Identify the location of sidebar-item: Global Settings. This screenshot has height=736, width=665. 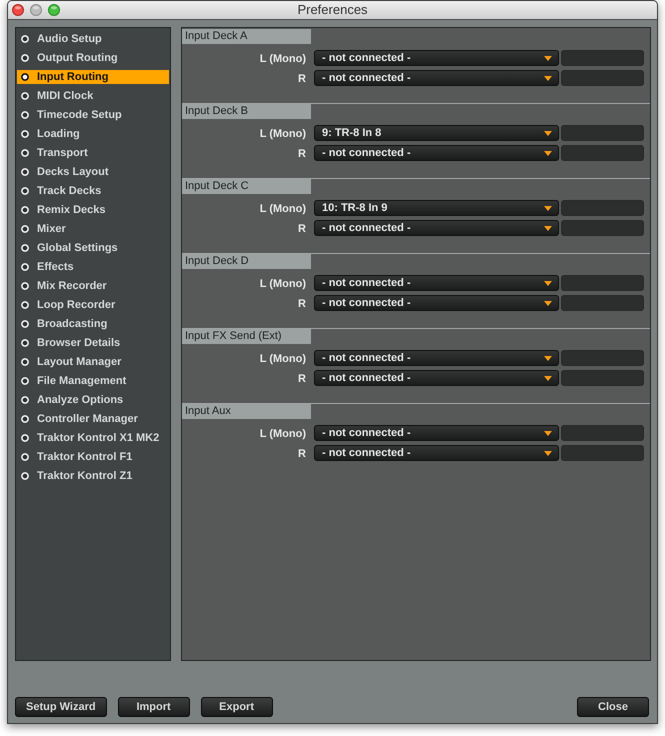
(93, 248).